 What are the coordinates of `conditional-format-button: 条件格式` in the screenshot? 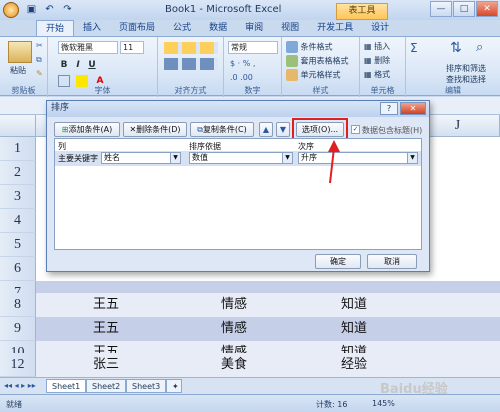 It's located at (309, 47).